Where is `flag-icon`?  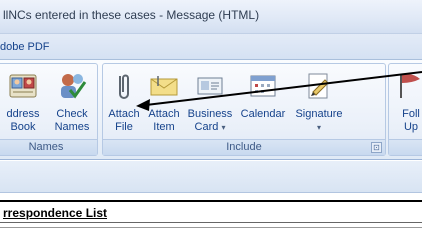 flag-icon is located at coordinates (410, 86).